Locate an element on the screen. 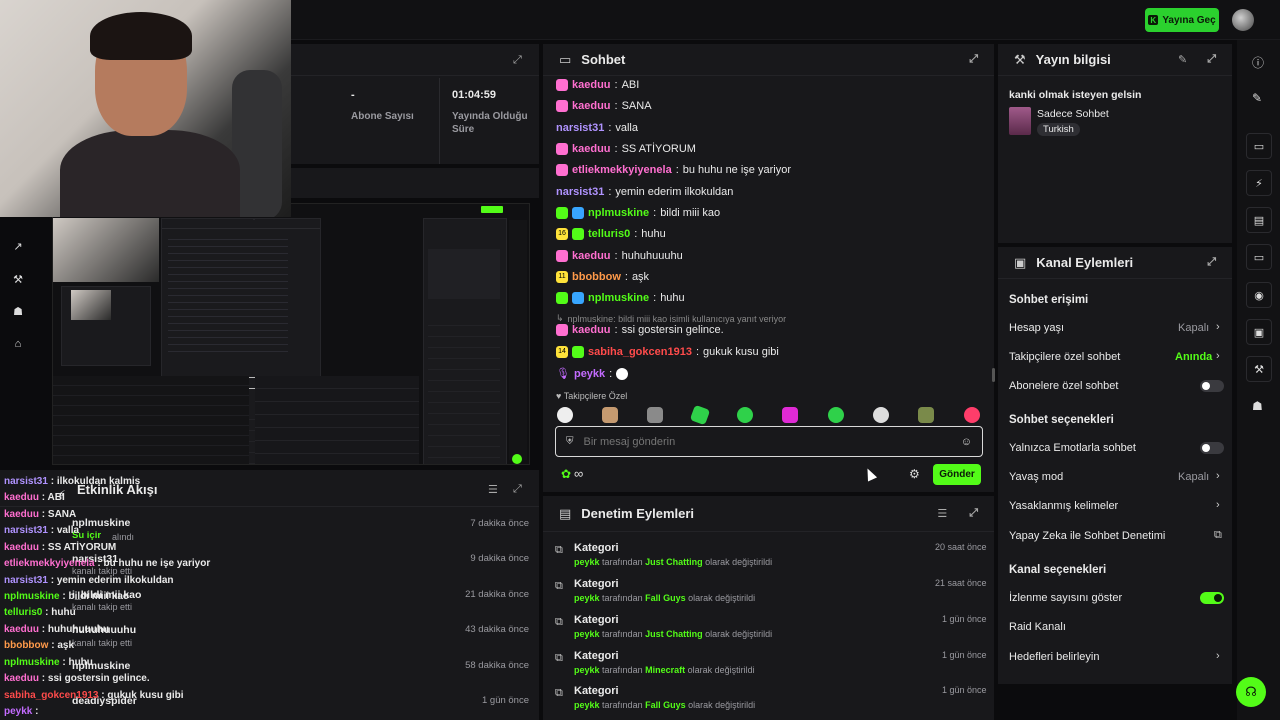  chat-message: narsist31: yemin ederim ilkokuldan is located at coordinates (644, 192).